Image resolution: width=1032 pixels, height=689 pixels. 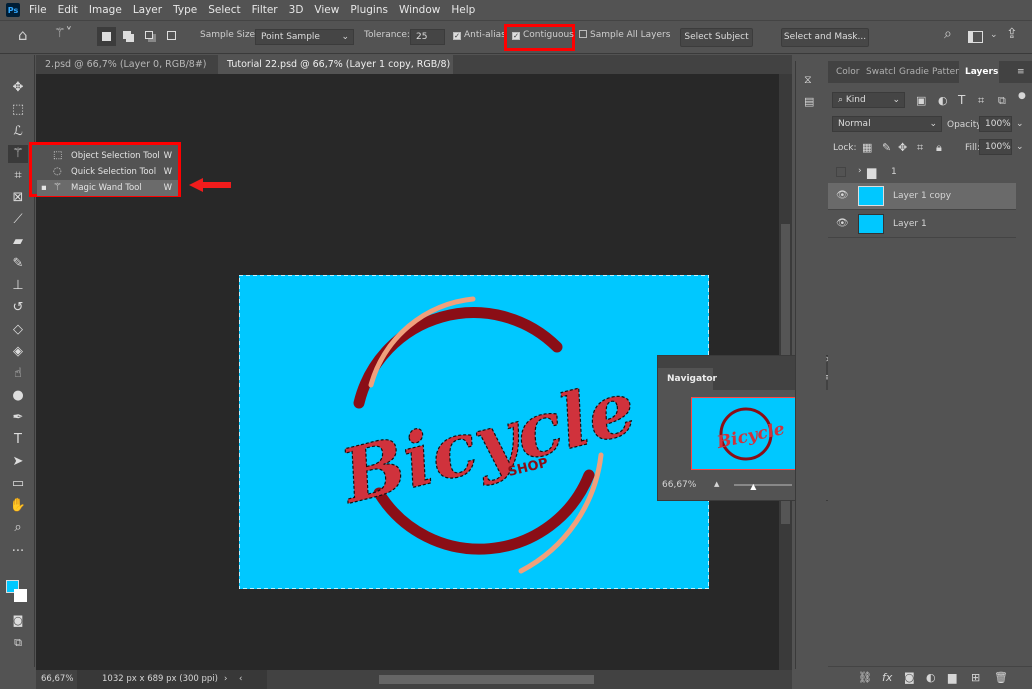 What do you see at coordinates (18, 374) in the screenshot?
I see `smudge-tool-icon: ☝` at bounding box center [18, 374].